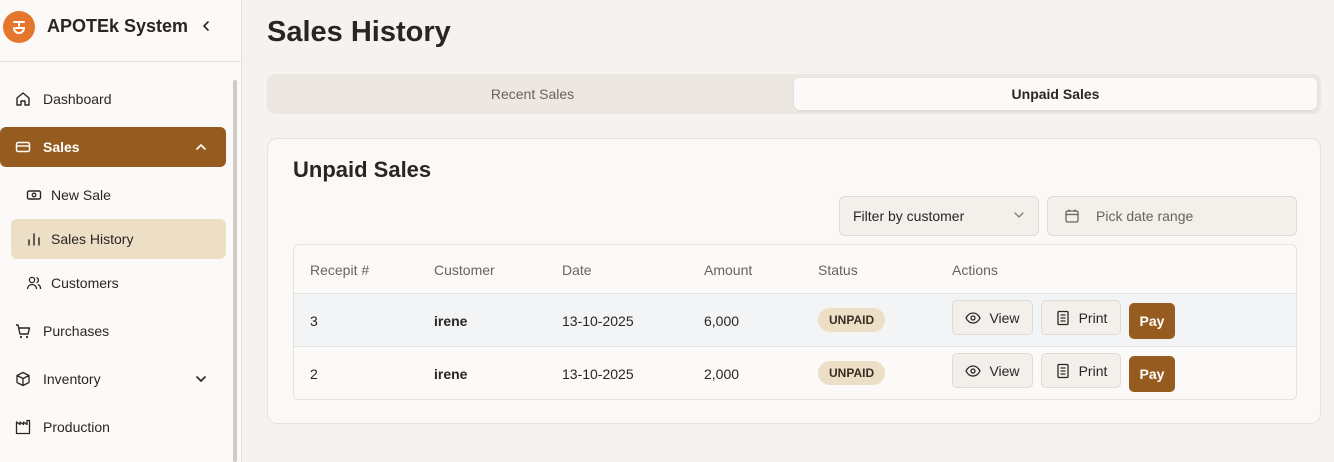 The width and height of the screenshot is (1334, 462). I want to click on sale-amount: 2,000, so click(722, 374).